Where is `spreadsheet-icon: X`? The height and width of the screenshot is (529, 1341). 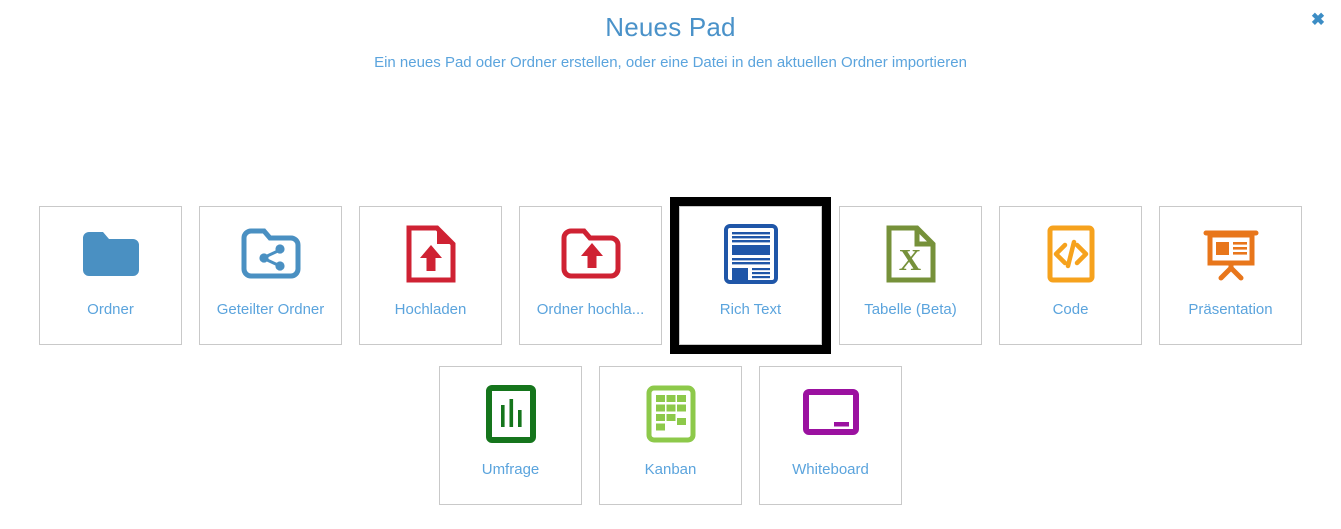 spreadsheet-icon: X is located at coordinates (910, 254).